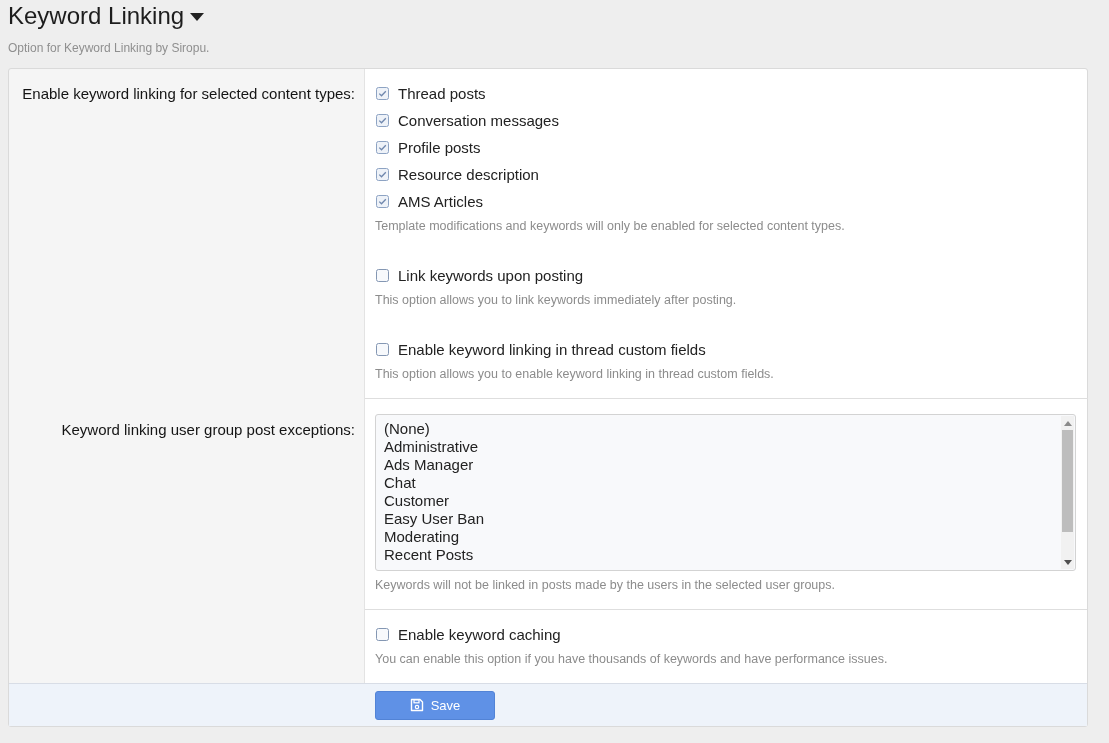  Describe the element at coordinates (1067, 562) in the screenshot. I see `scroll-down-icon` at that location.